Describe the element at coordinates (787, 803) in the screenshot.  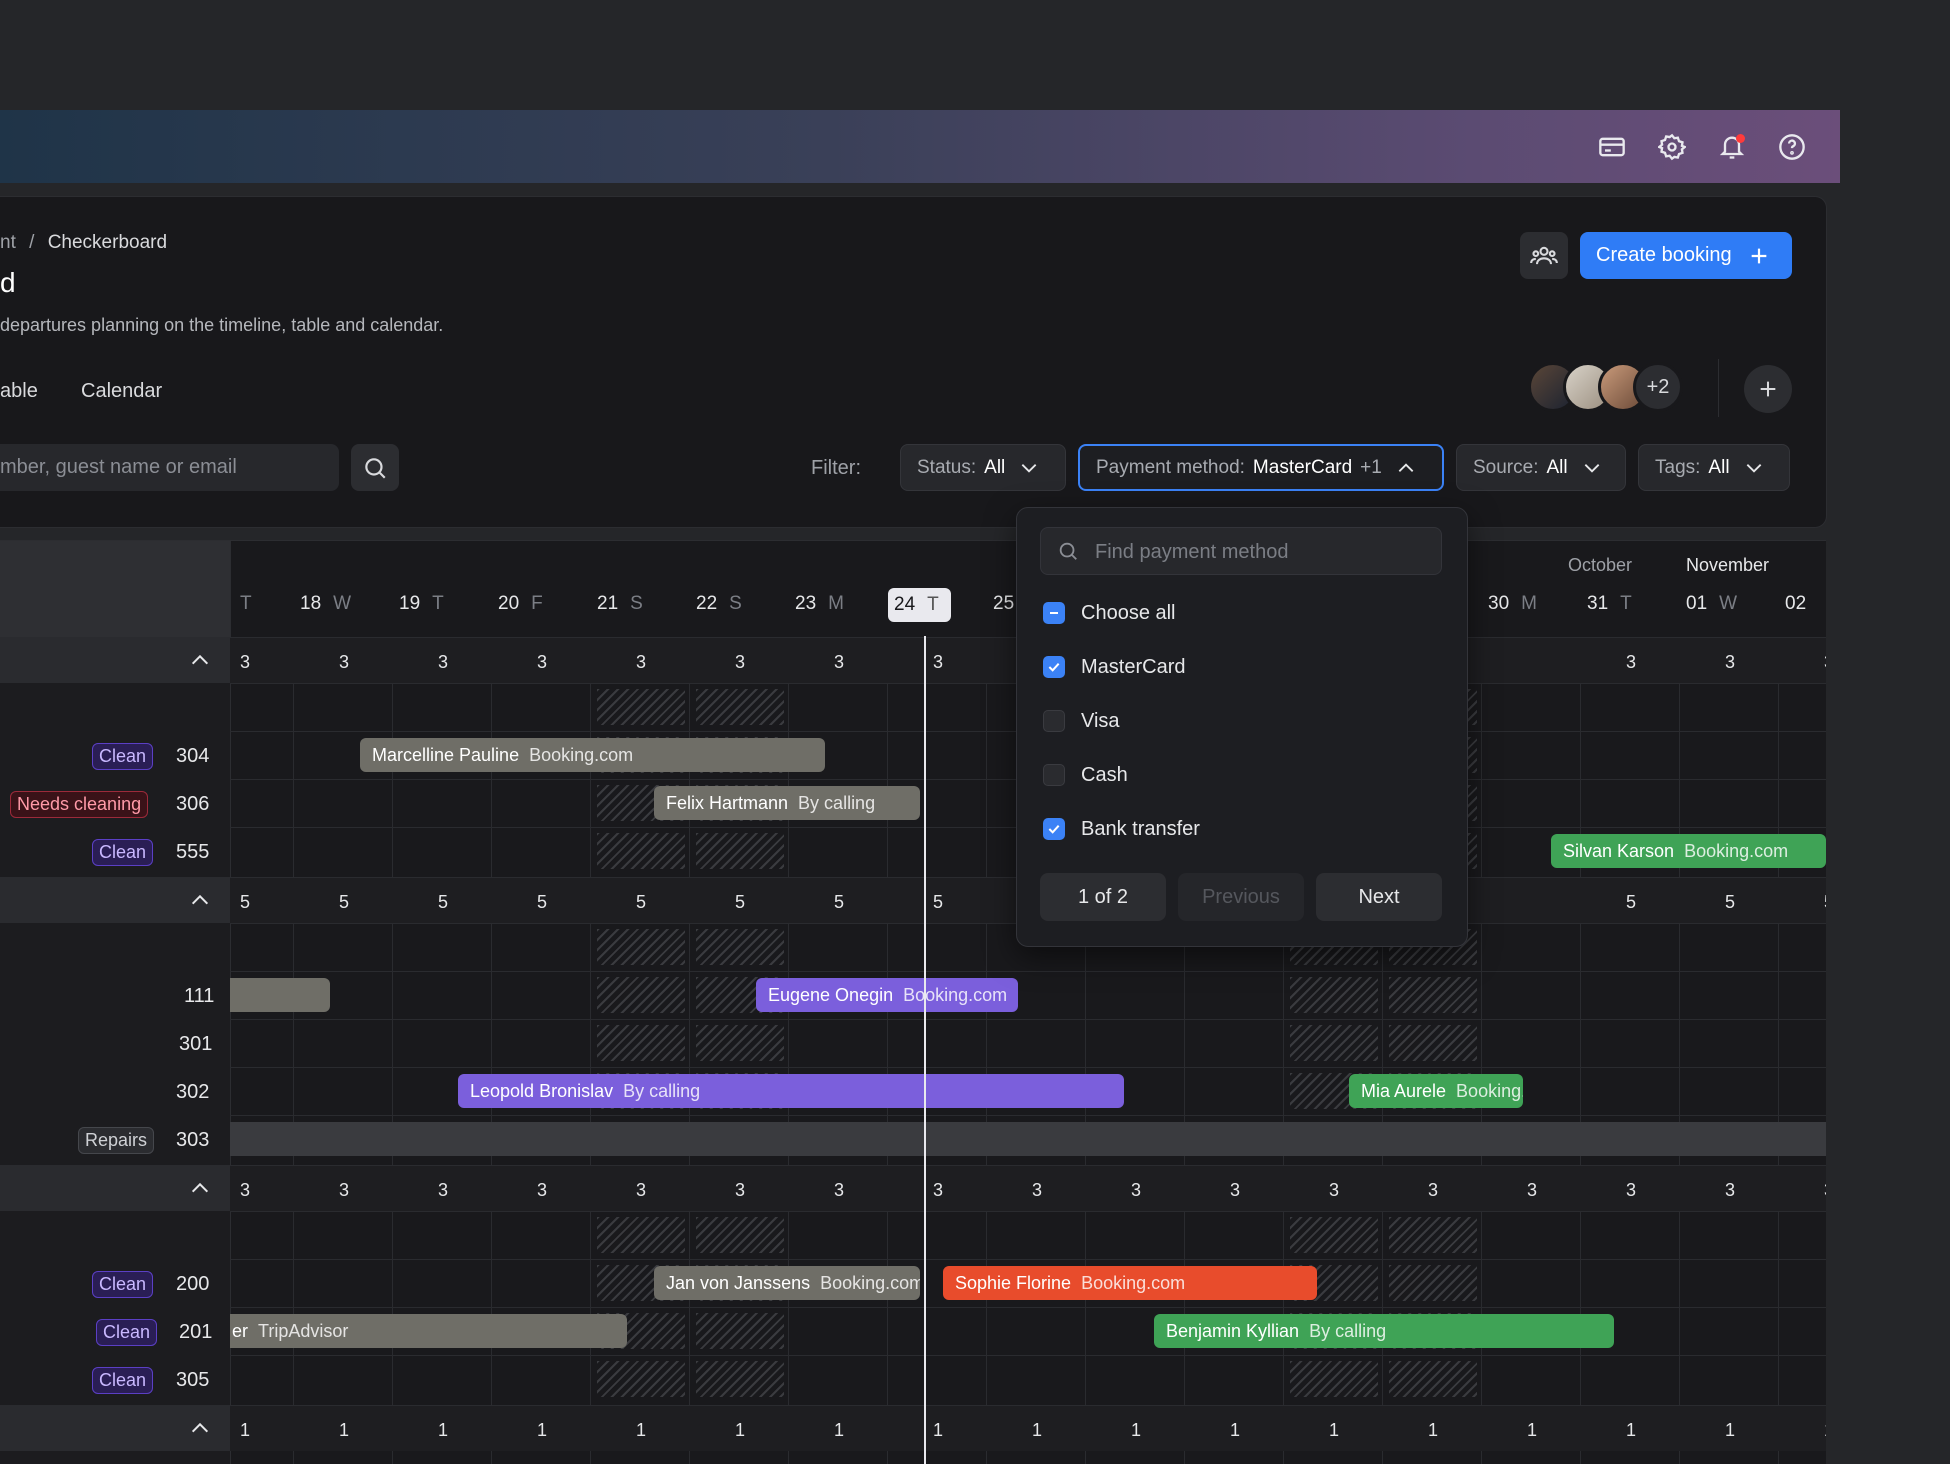
I see `booking-bar: Felix Hartmann By calling` at that location.